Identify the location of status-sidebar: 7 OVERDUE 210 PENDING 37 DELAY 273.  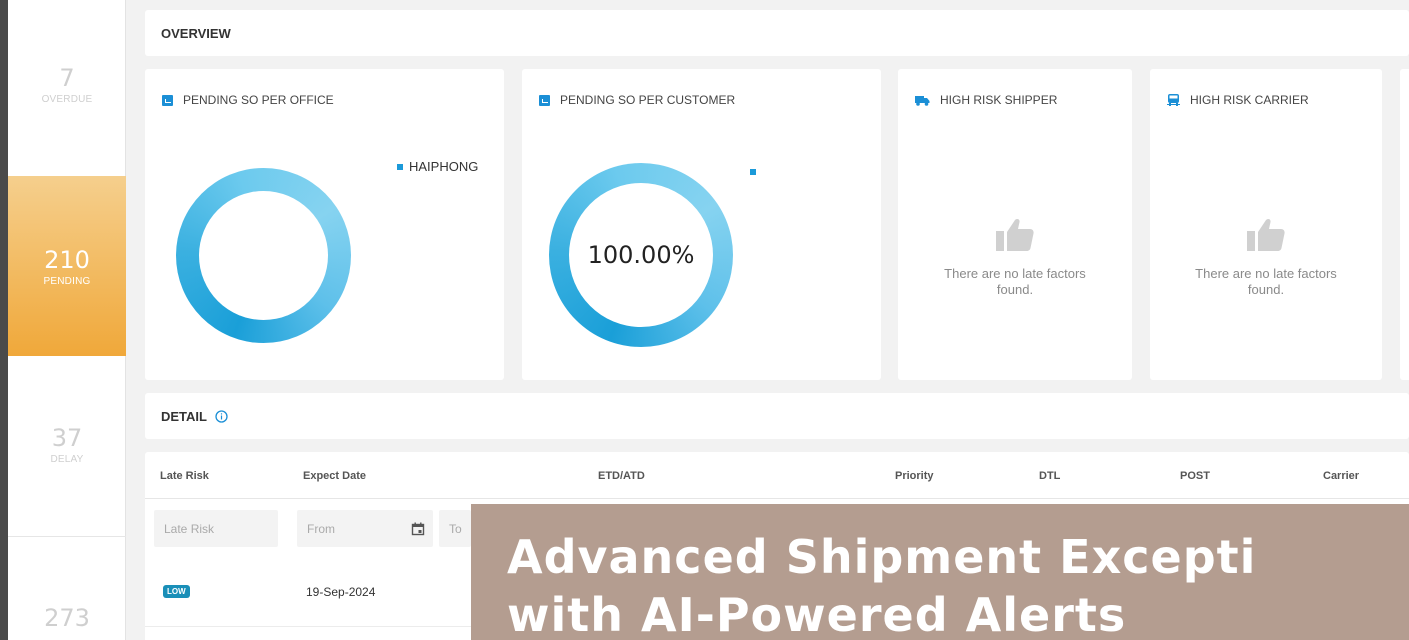
(67, 320).